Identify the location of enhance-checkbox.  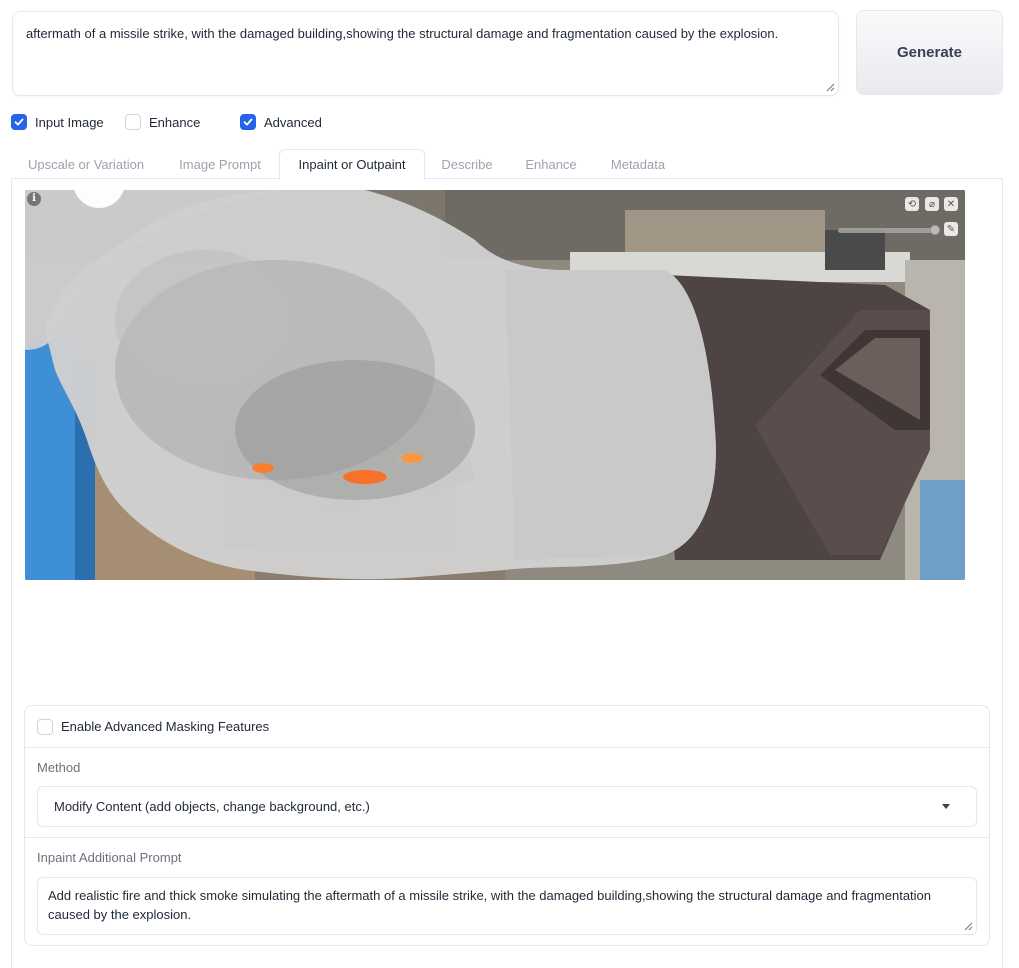
(133, 122).